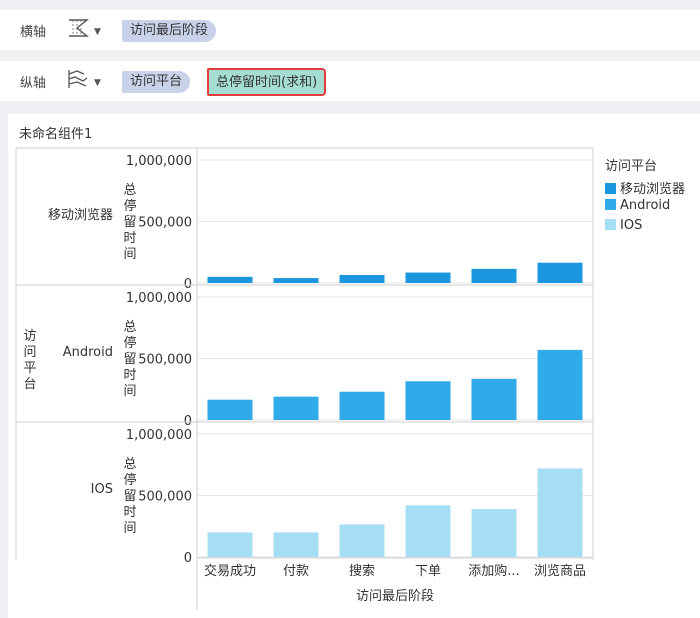  Describe the element at coordinates (362, 571) in the screenshot. I see `x-tick-label: 搜索` at that location.